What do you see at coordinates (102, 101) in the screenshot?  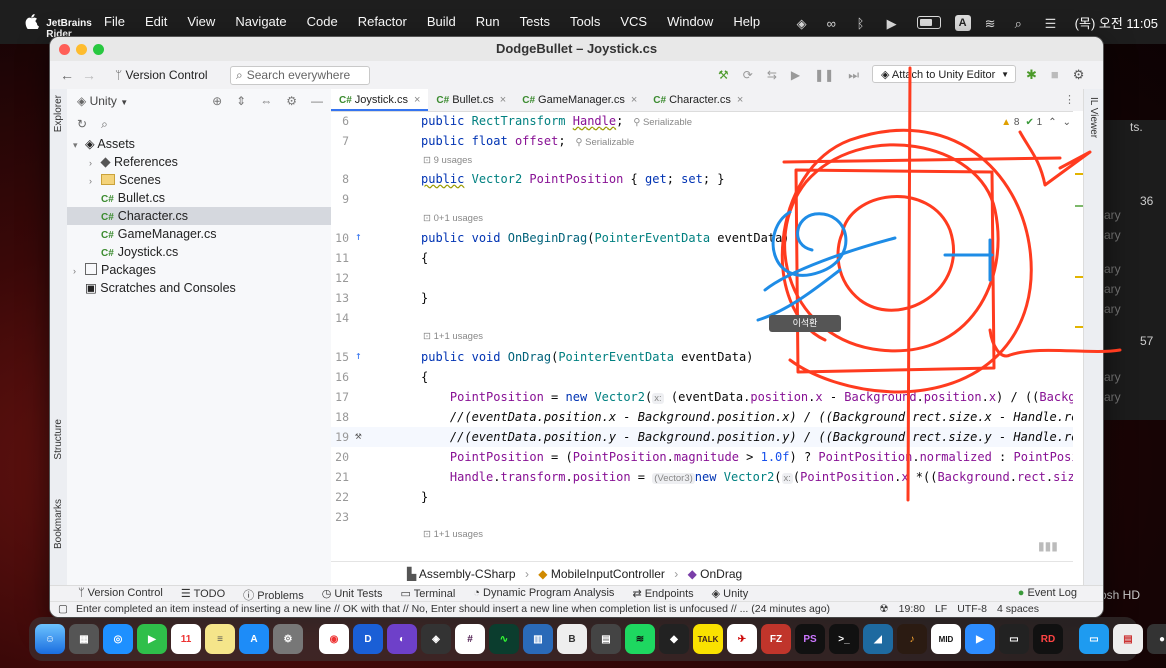 I see `unity-view-selector: ◈ Unity ▼` at bounding box center [102, 101].